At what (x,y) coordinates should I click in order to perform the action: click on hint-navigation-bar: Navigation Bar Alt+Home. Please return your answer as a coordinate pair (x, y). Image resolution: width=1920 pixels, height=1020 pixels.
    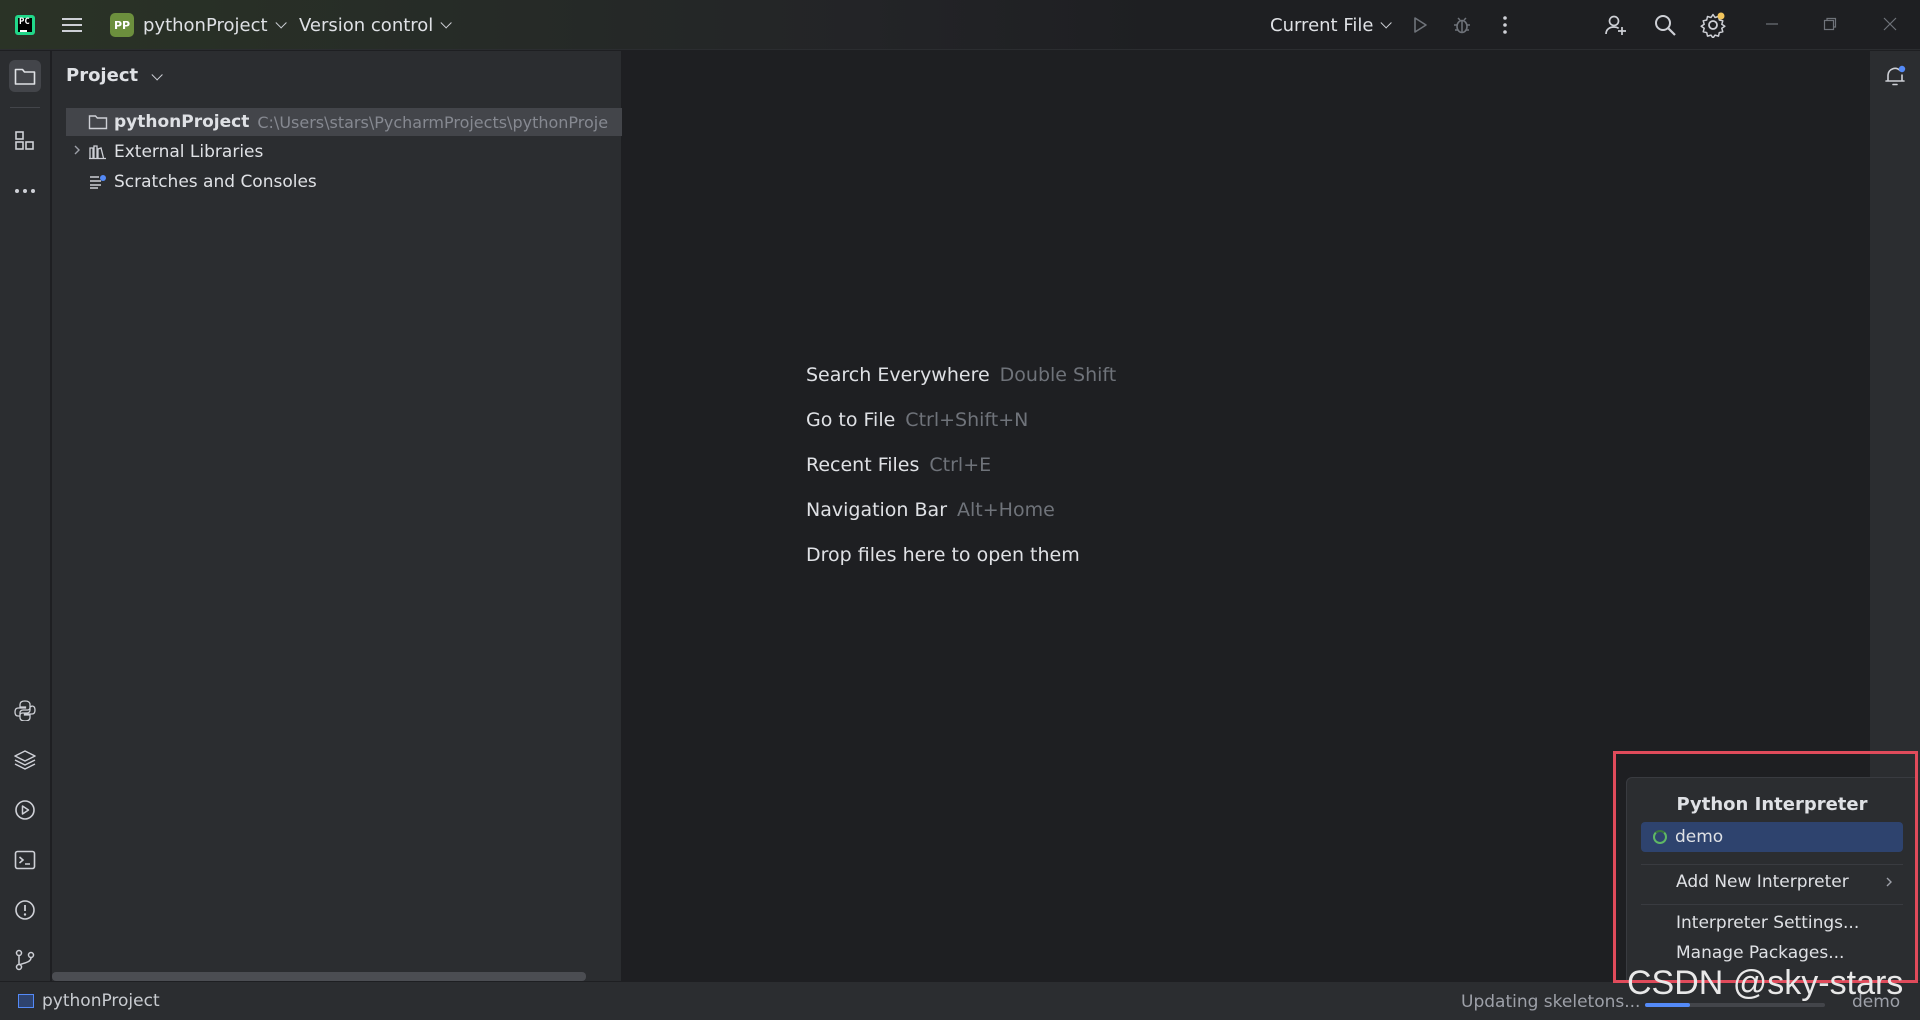
    Looking at the image, I should click on (930, 510).